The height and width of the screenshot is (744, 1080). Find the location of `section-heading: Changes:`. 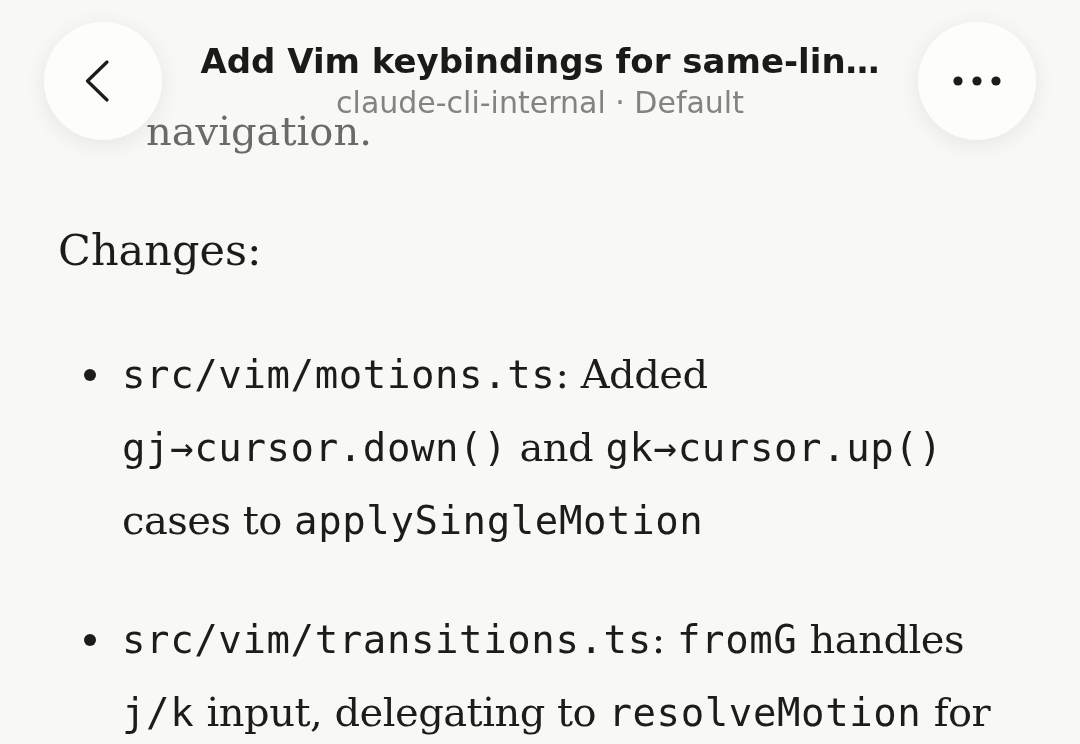

section-heading: Changes: is located at coordinates (160, 250).